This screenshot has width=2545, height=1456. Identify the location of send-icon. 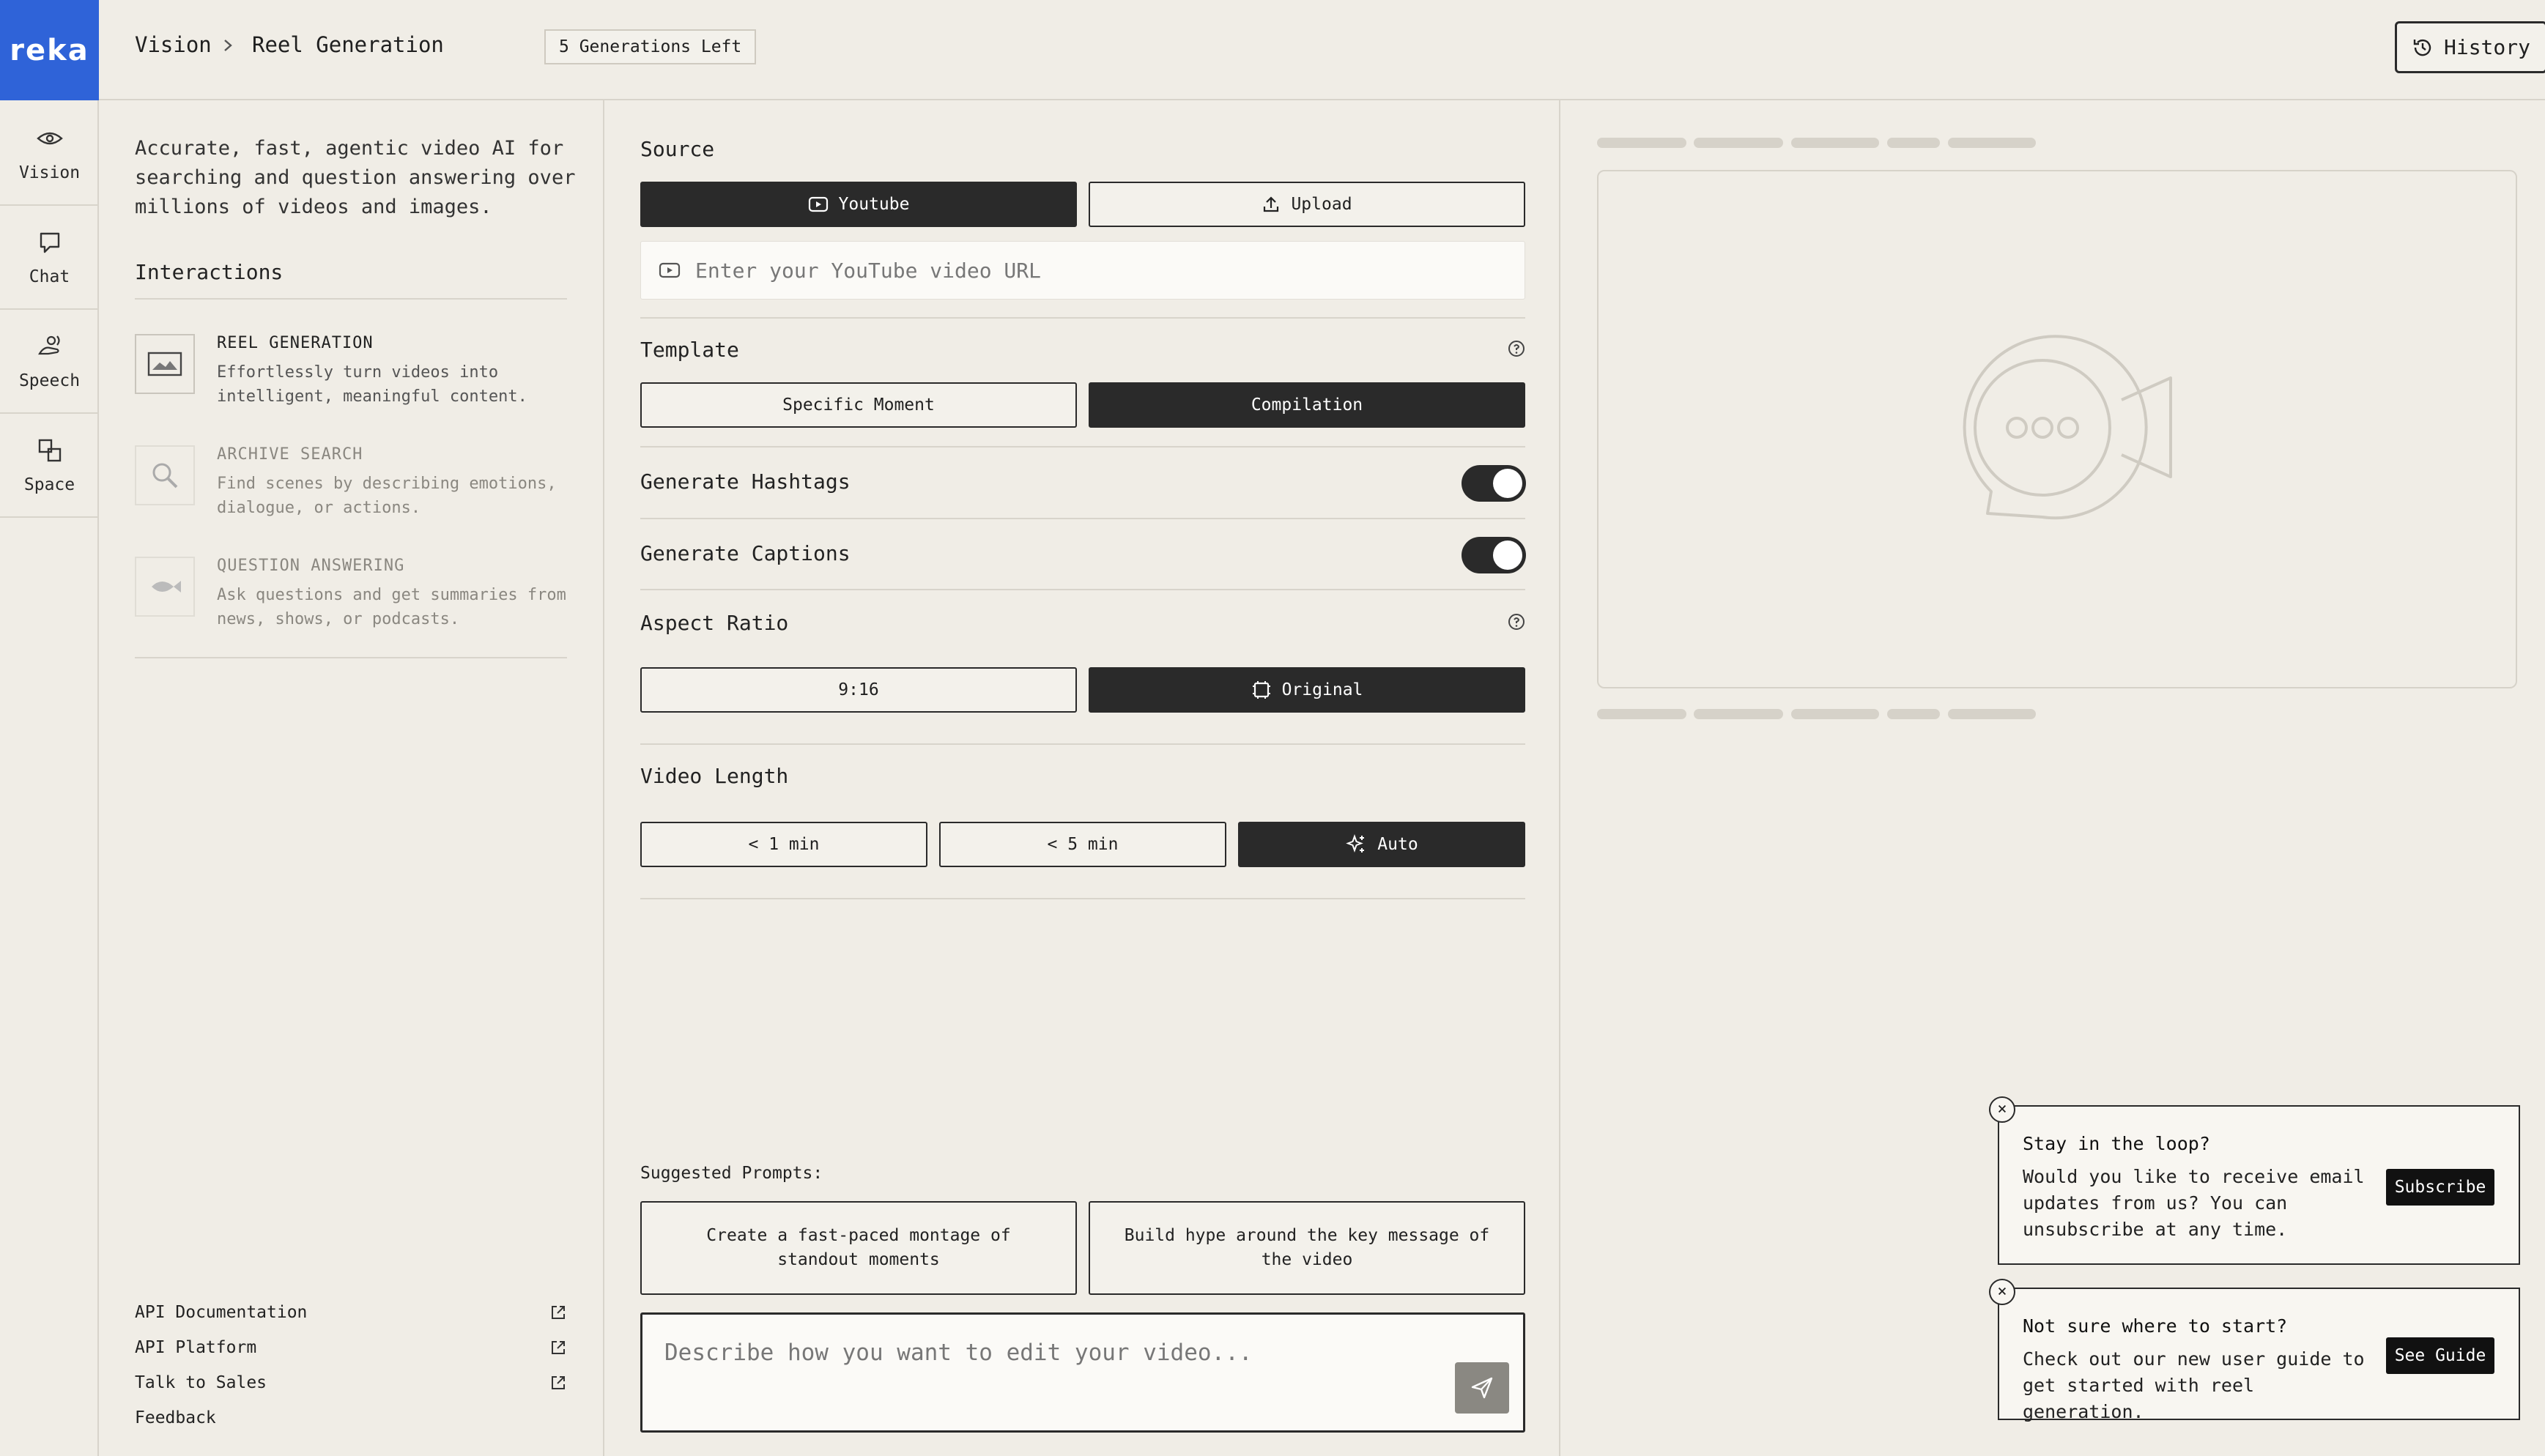
(1482, 1388).